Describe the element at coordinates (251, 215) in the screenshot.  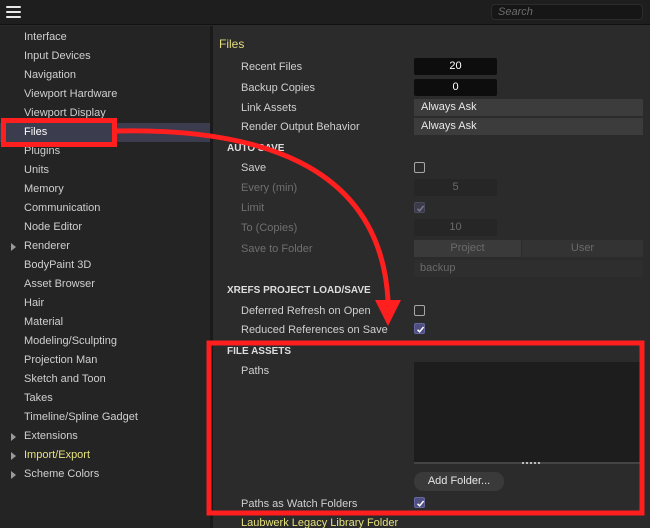
I see `annotation-arrow` at that location.